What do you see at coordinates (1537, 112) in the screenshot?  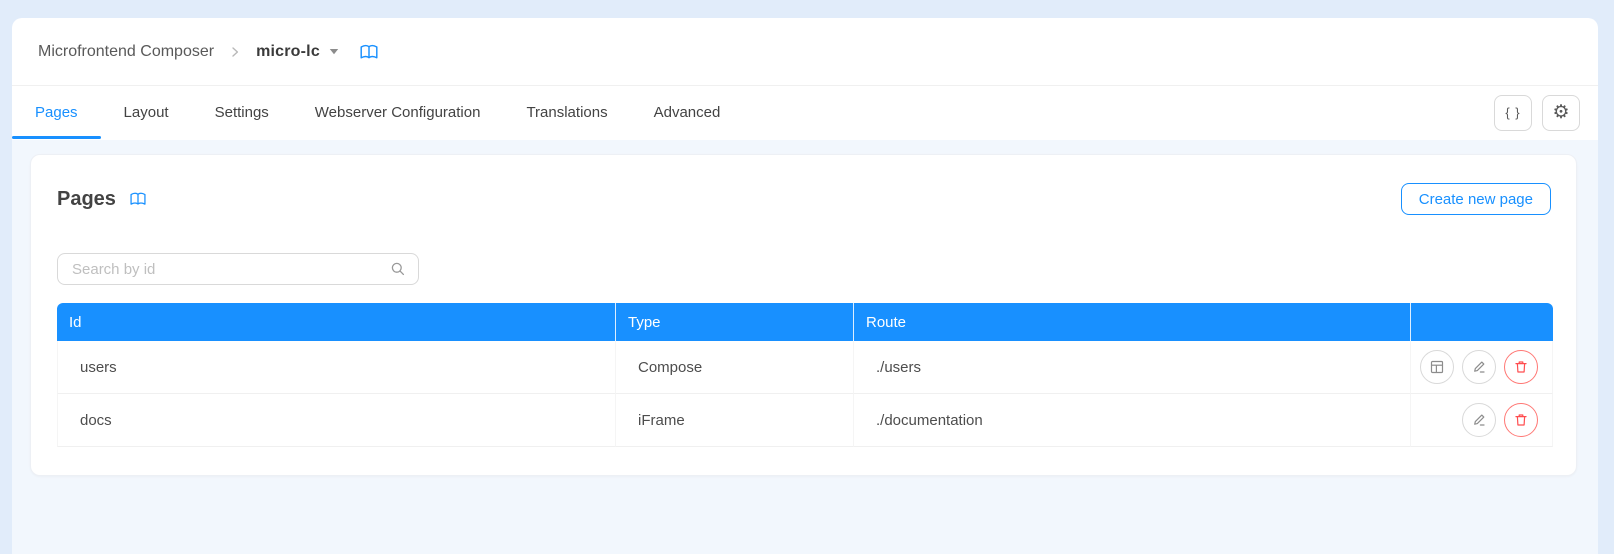 I see `tab-bar-actions: { } ⚙` at bounding box center [1537, 112].